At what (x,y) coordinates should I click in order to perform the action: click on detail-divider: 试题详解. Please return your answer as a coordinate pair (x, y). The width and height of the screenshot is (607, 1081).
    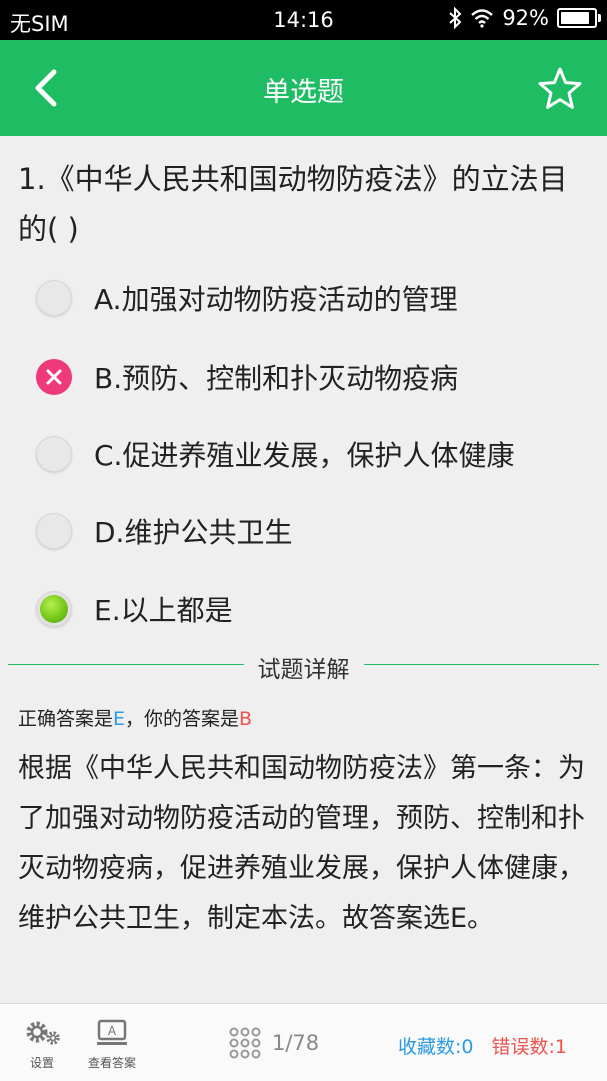
    Looking at the image, I should click on (303, 666).